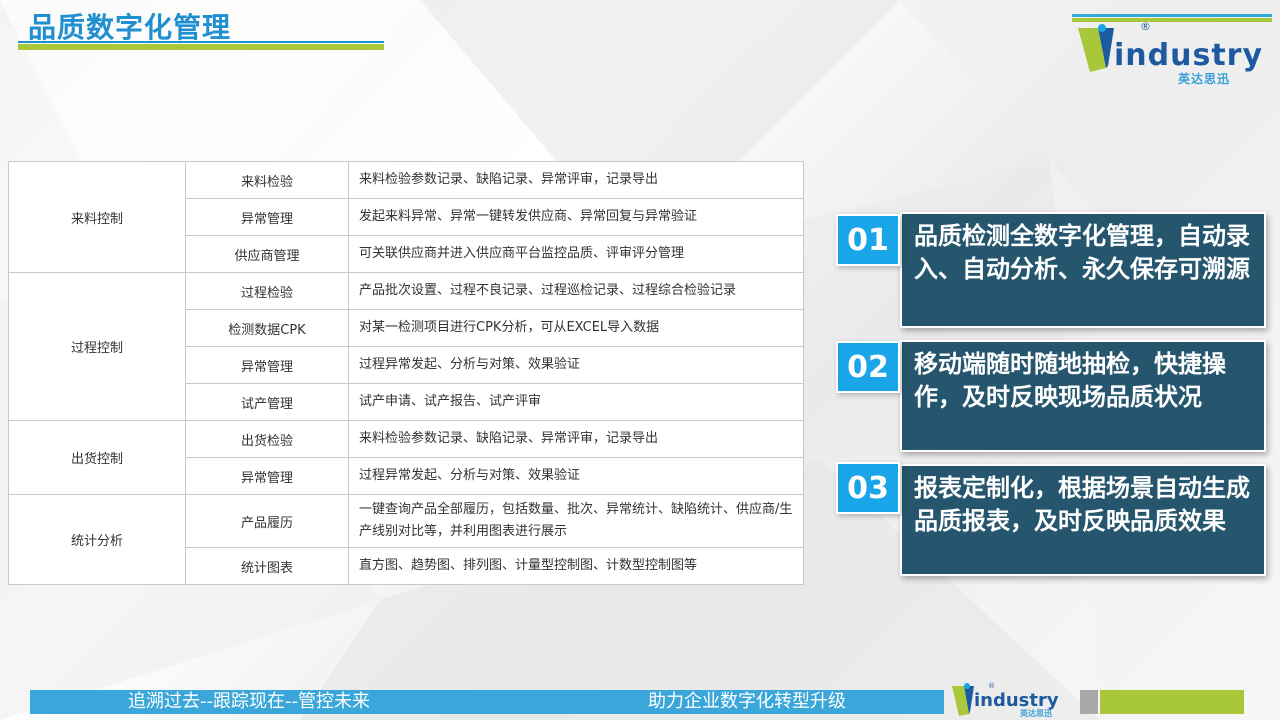  What do you see at coordinates (868, 240) in the screenshot?
I see `highlight-number: 01` at bounding box center [868, 240].